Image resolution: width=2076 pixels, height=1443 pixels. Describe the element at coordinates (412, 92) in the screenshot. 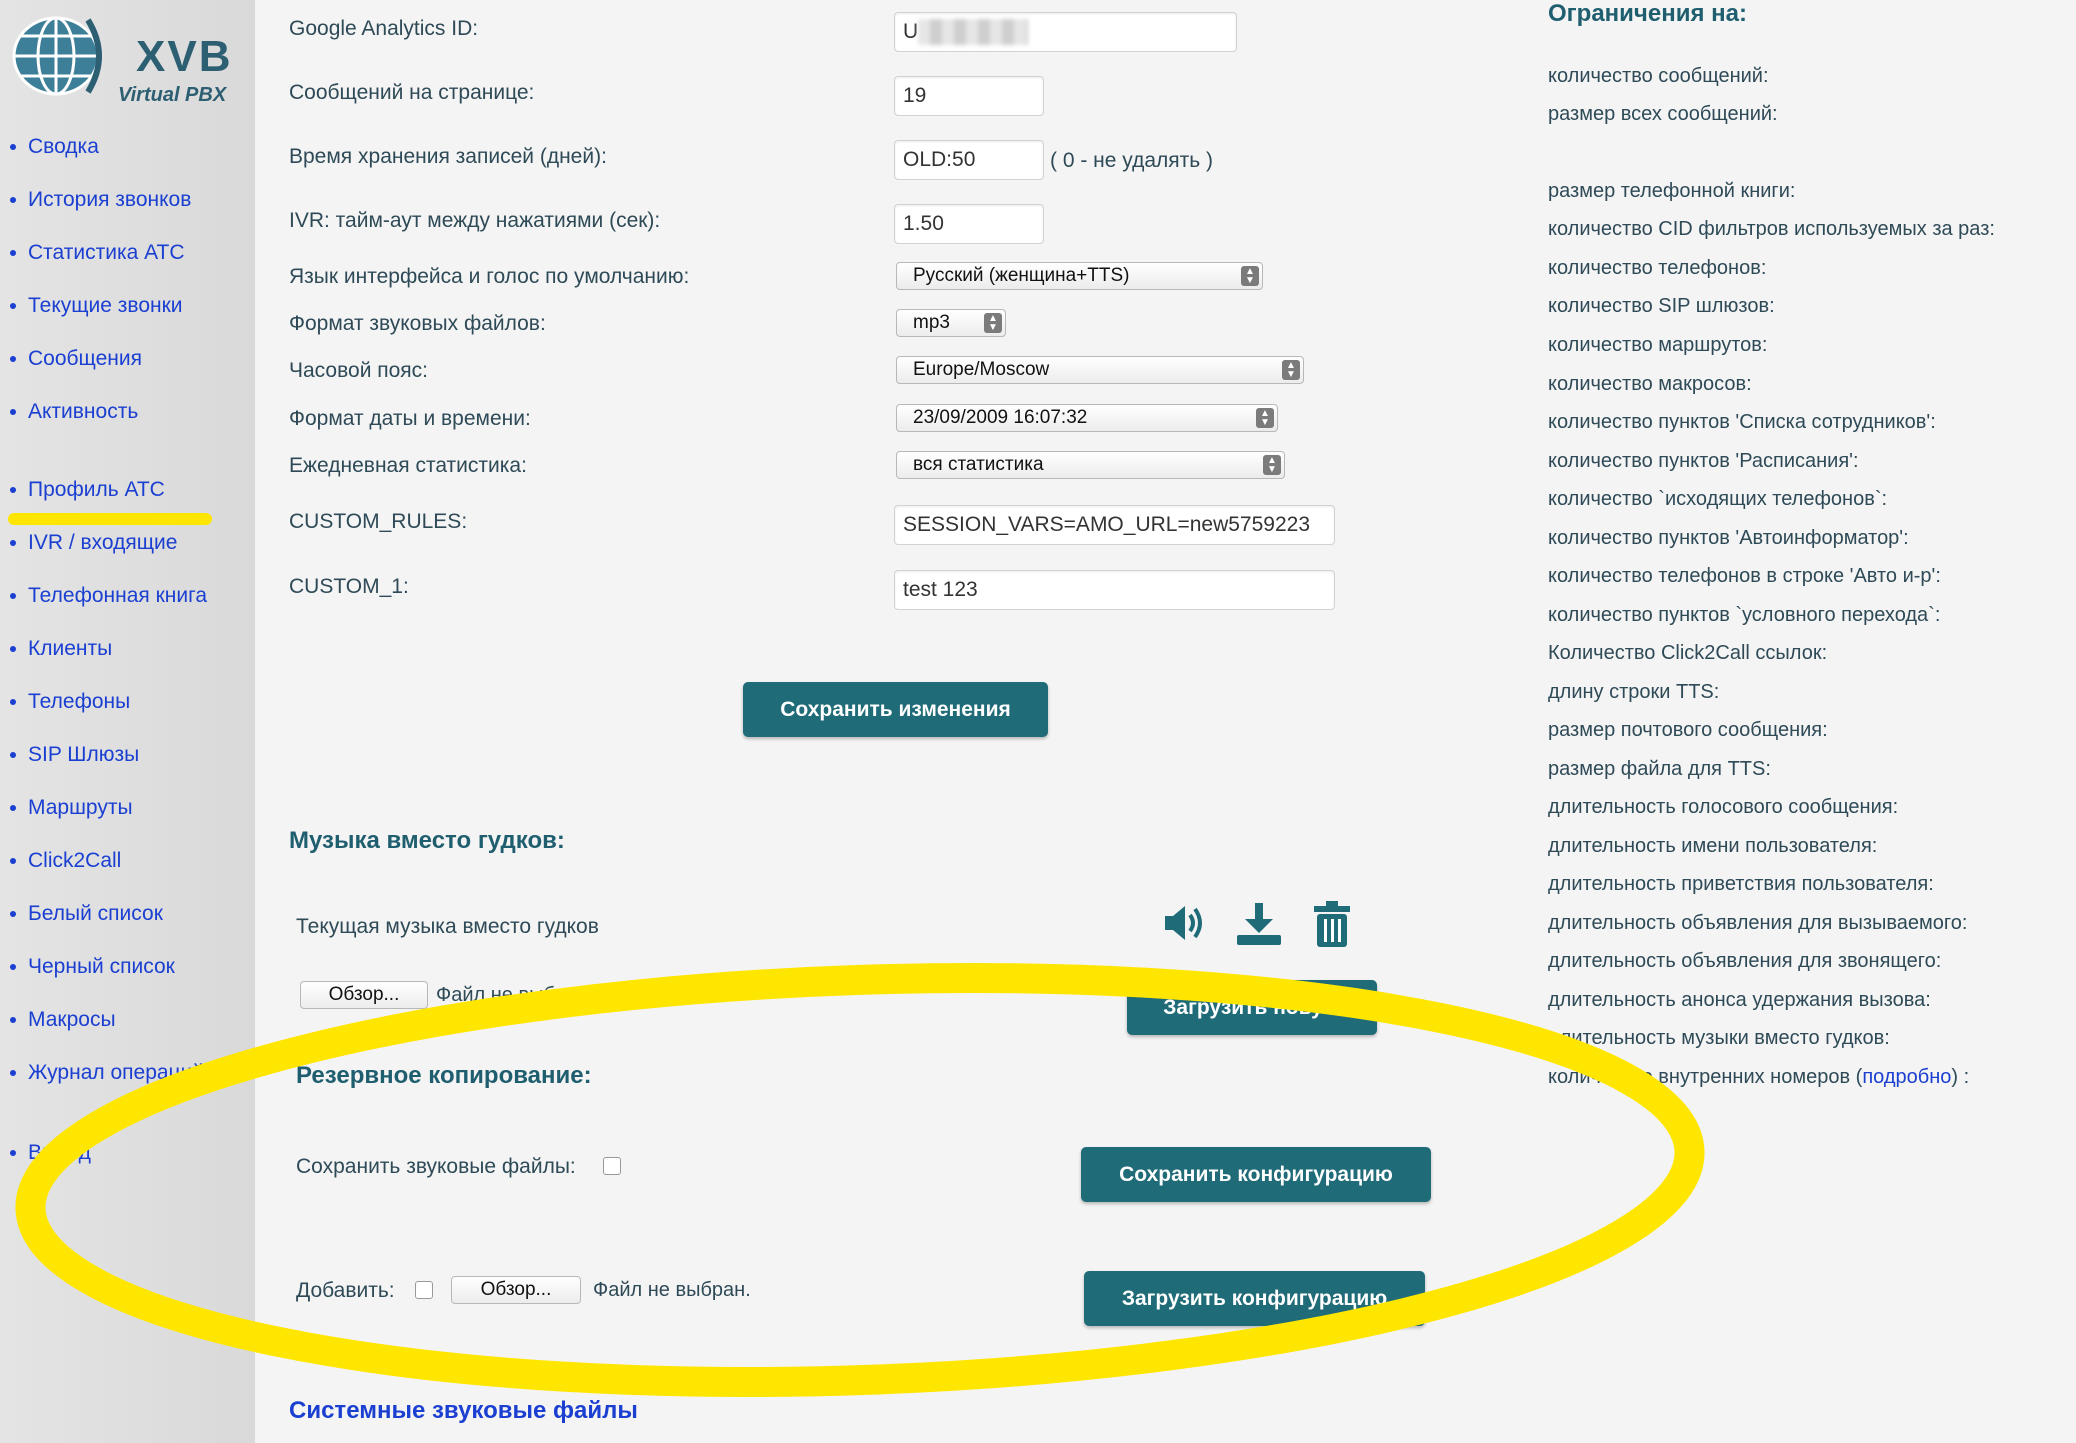

I see `msgs-per-page-label: Сообщений на странице:` at that location.